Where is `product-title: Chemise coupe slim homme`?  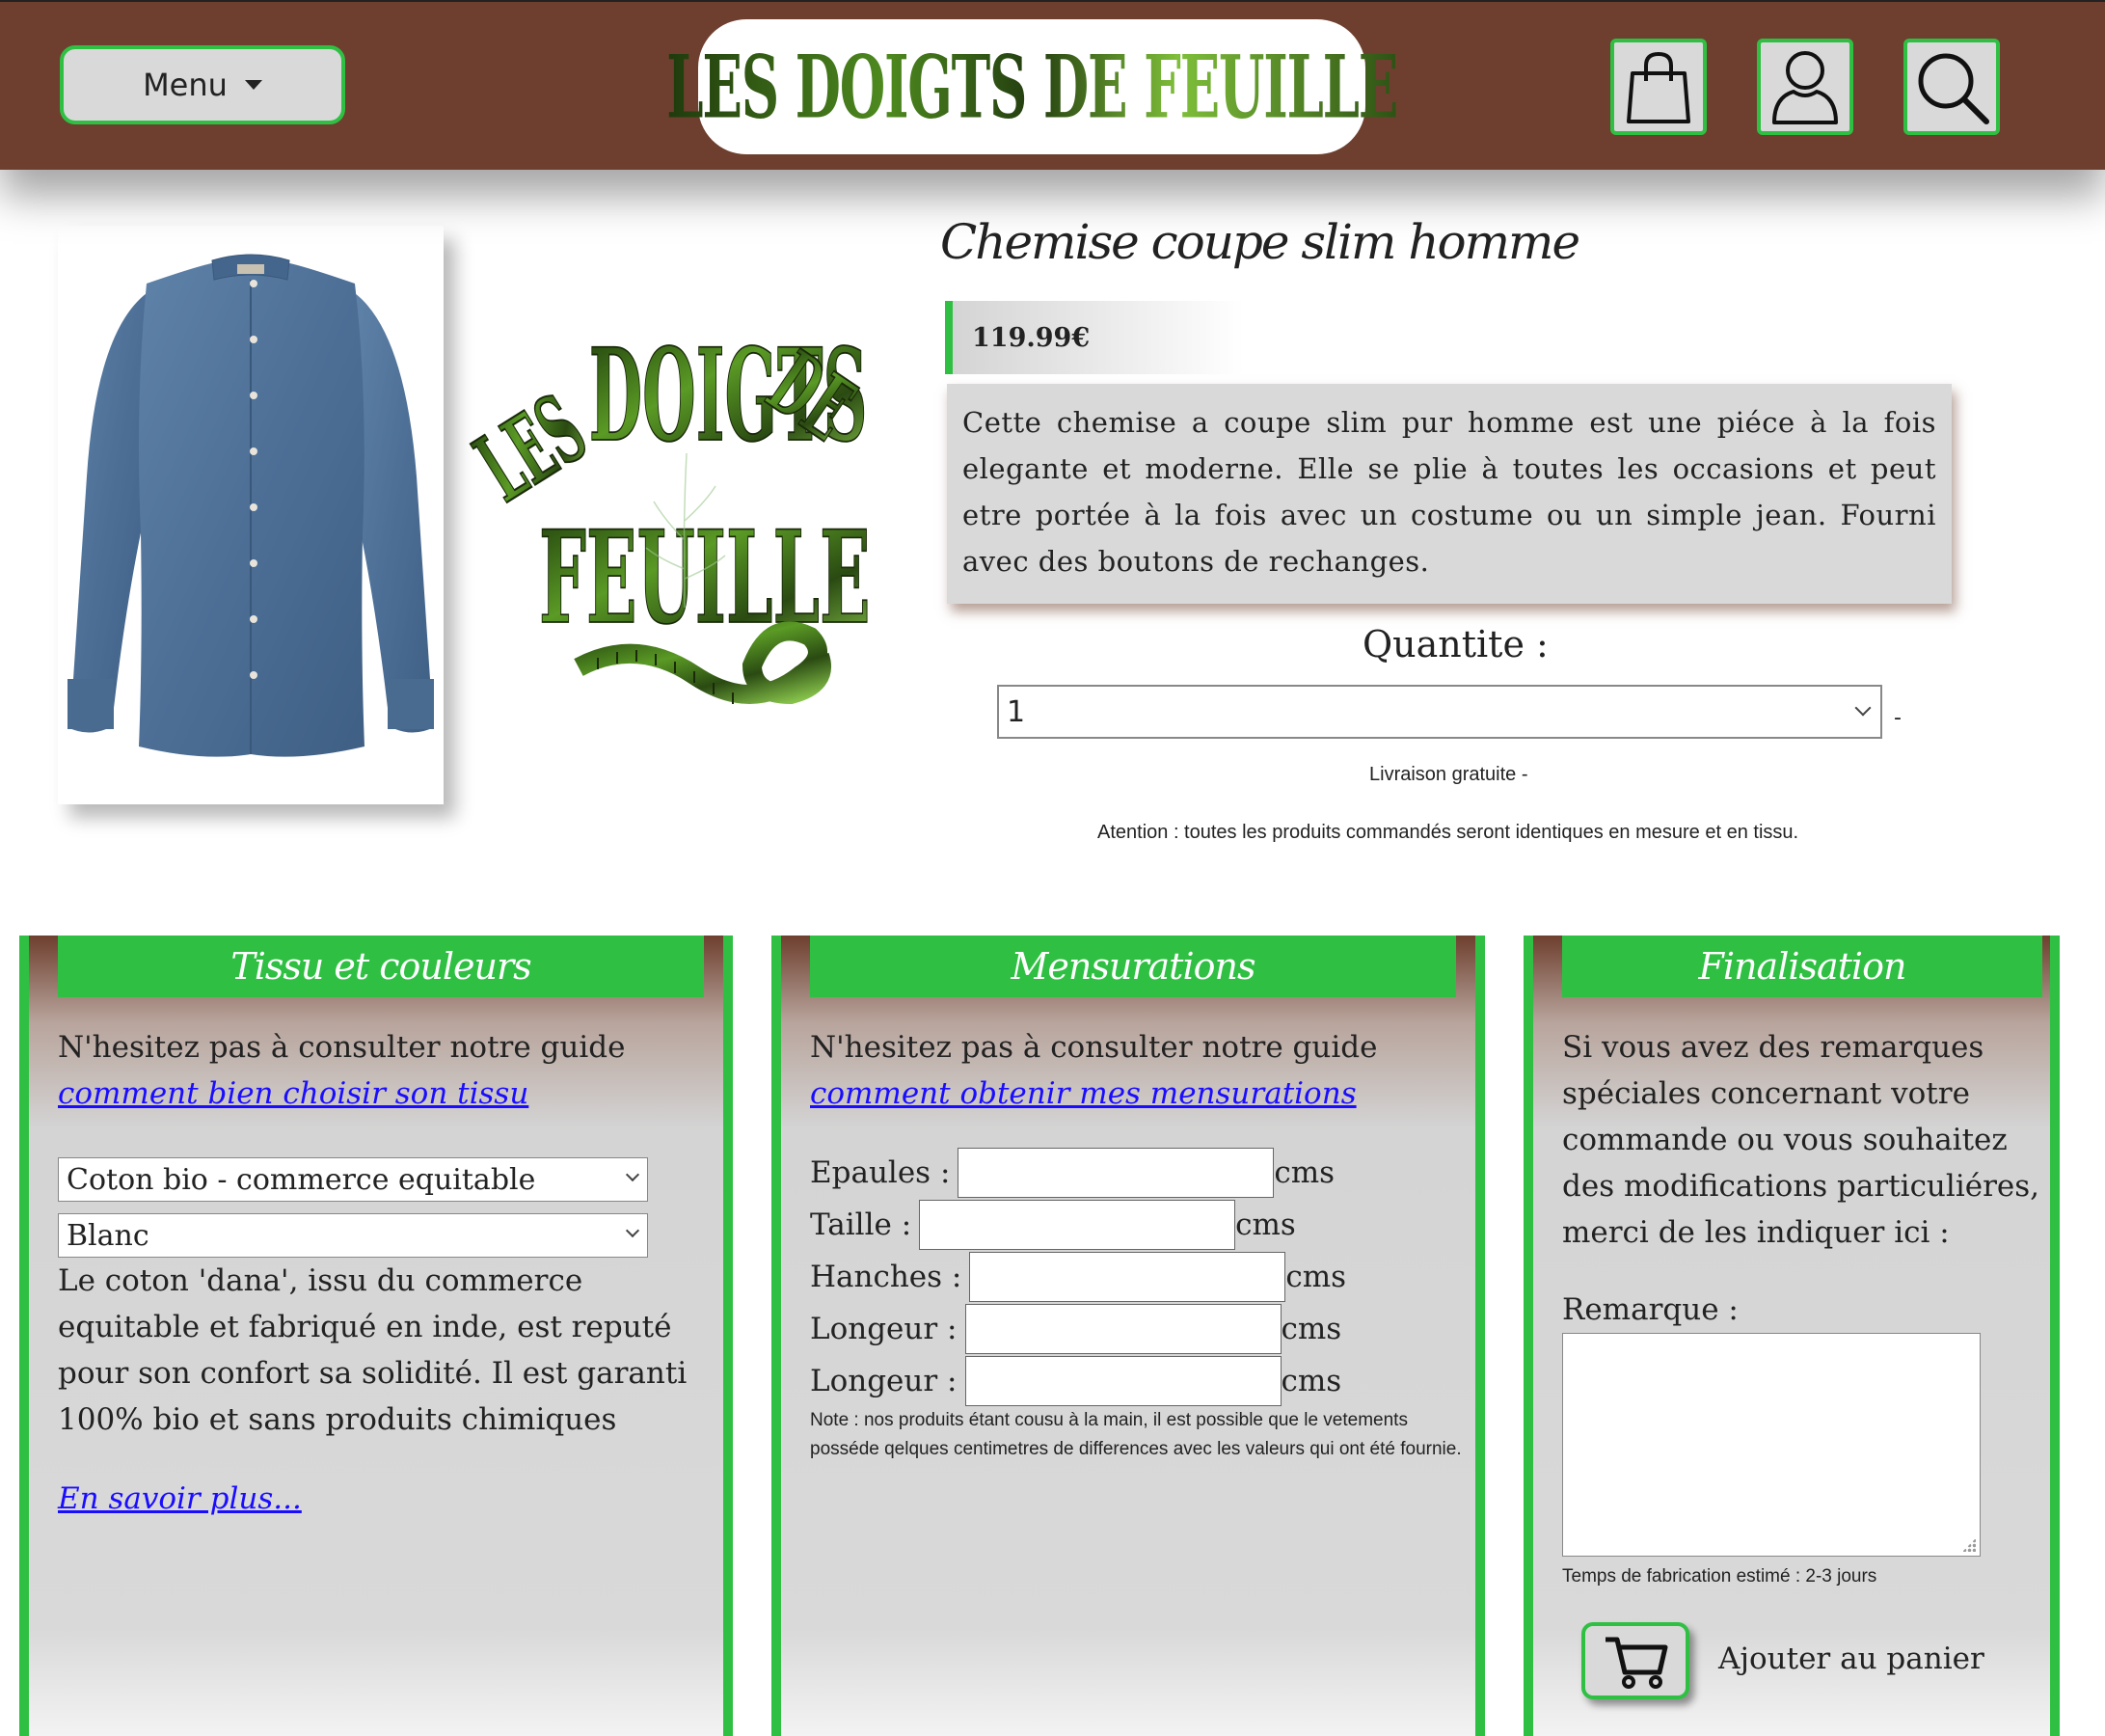 product-title: Chemise coupe slim homme is located at coordinates (1260, 242).